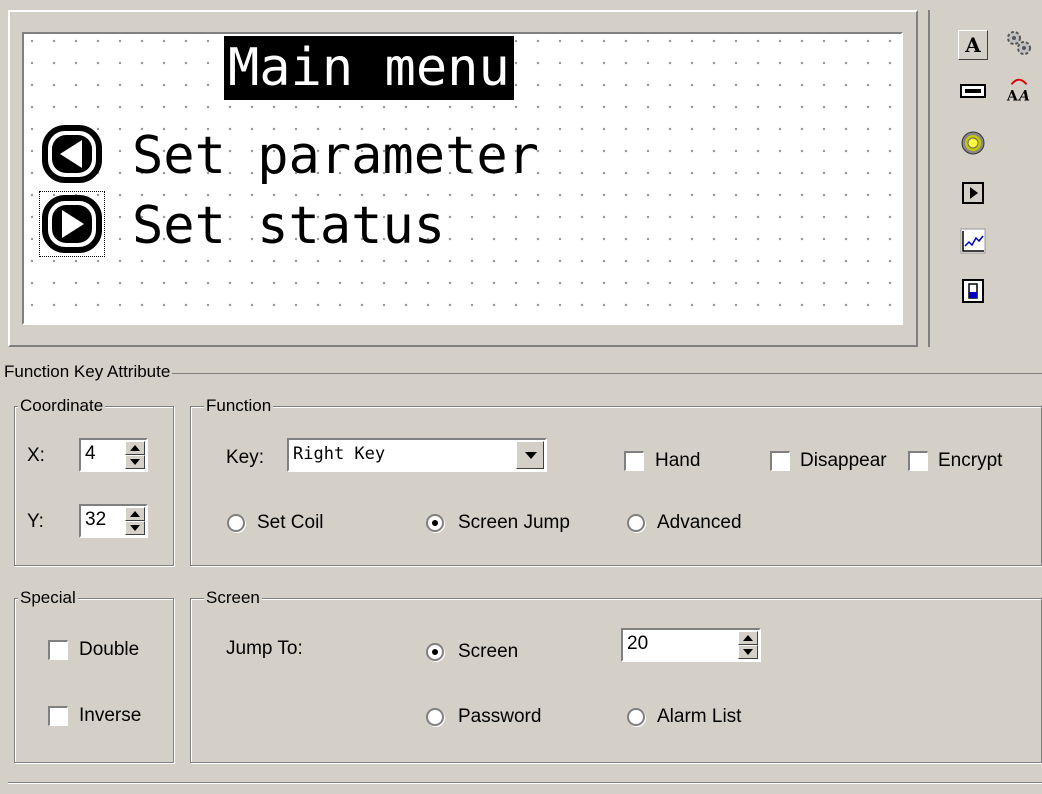 The width and height of the screenshot is (1042, 794). Describe the element at coordinates (780, 461) in the screenshot. I see `disappear-checkbox` at that location.